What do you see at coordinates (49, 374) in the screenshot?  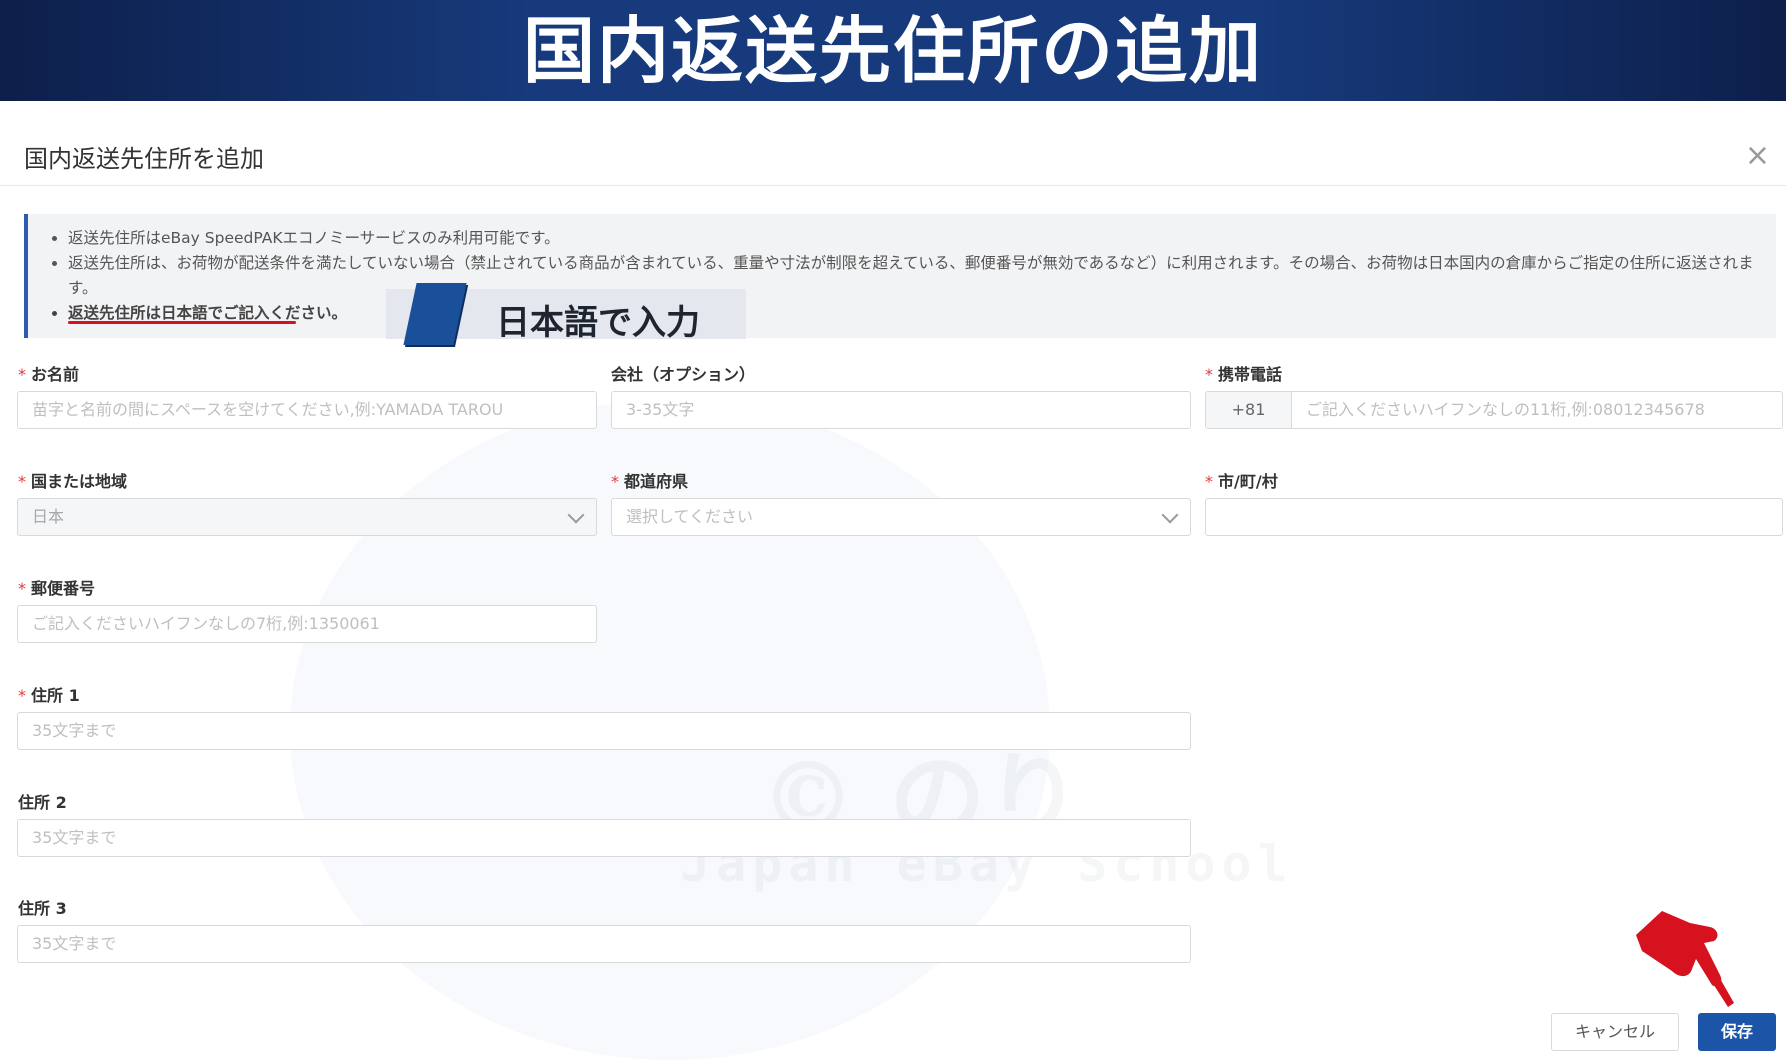 I see `name-label: * お名前` at bounding box center [49, 374].